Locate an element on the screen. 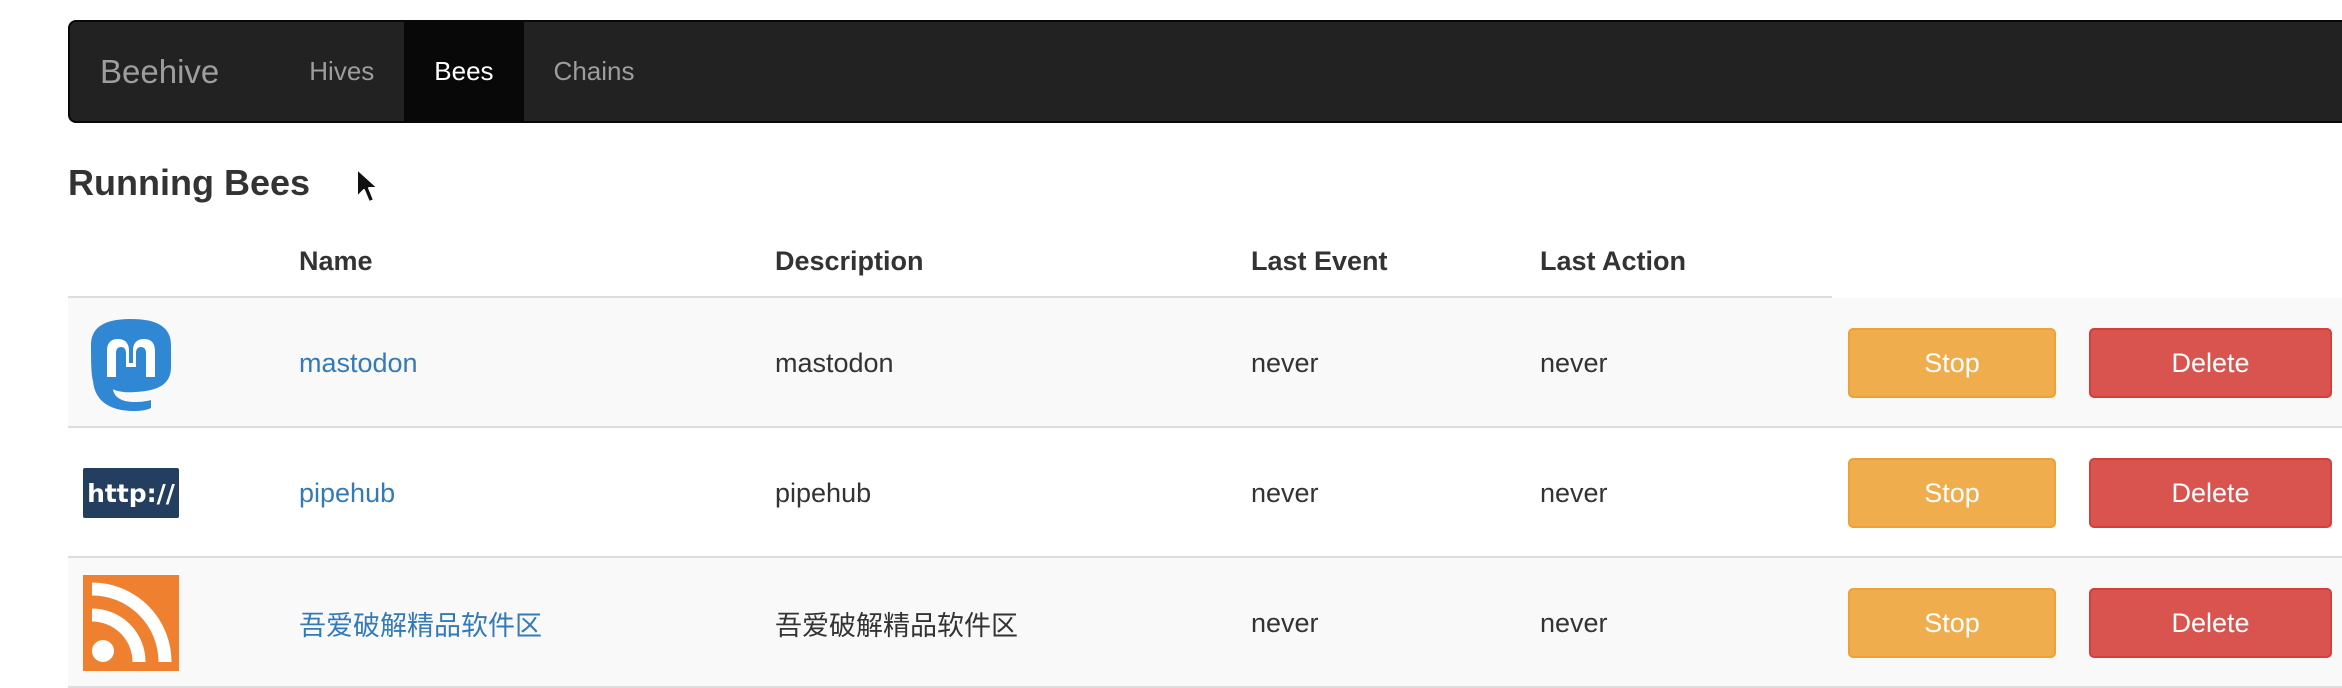  nav-item-bees: Bees is located at coordinates (464, 71).